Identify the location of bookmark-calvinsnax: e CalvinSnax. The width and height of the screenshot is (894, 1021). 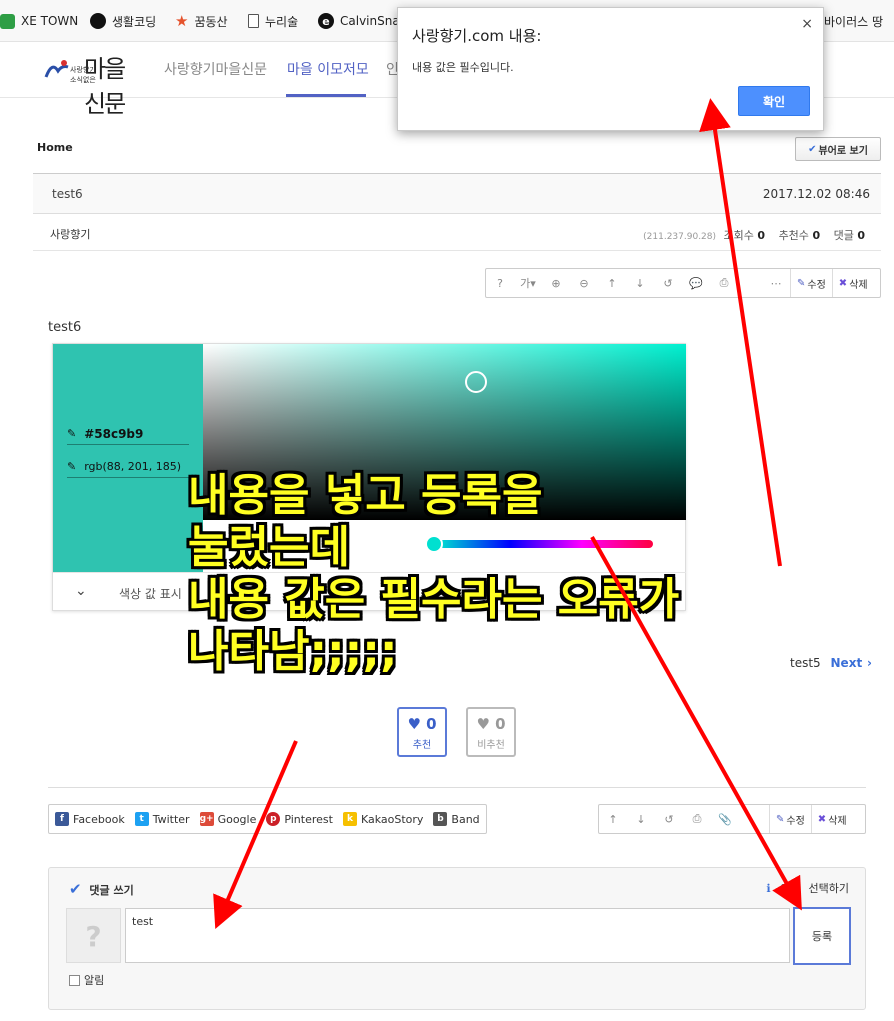
(362, 21).